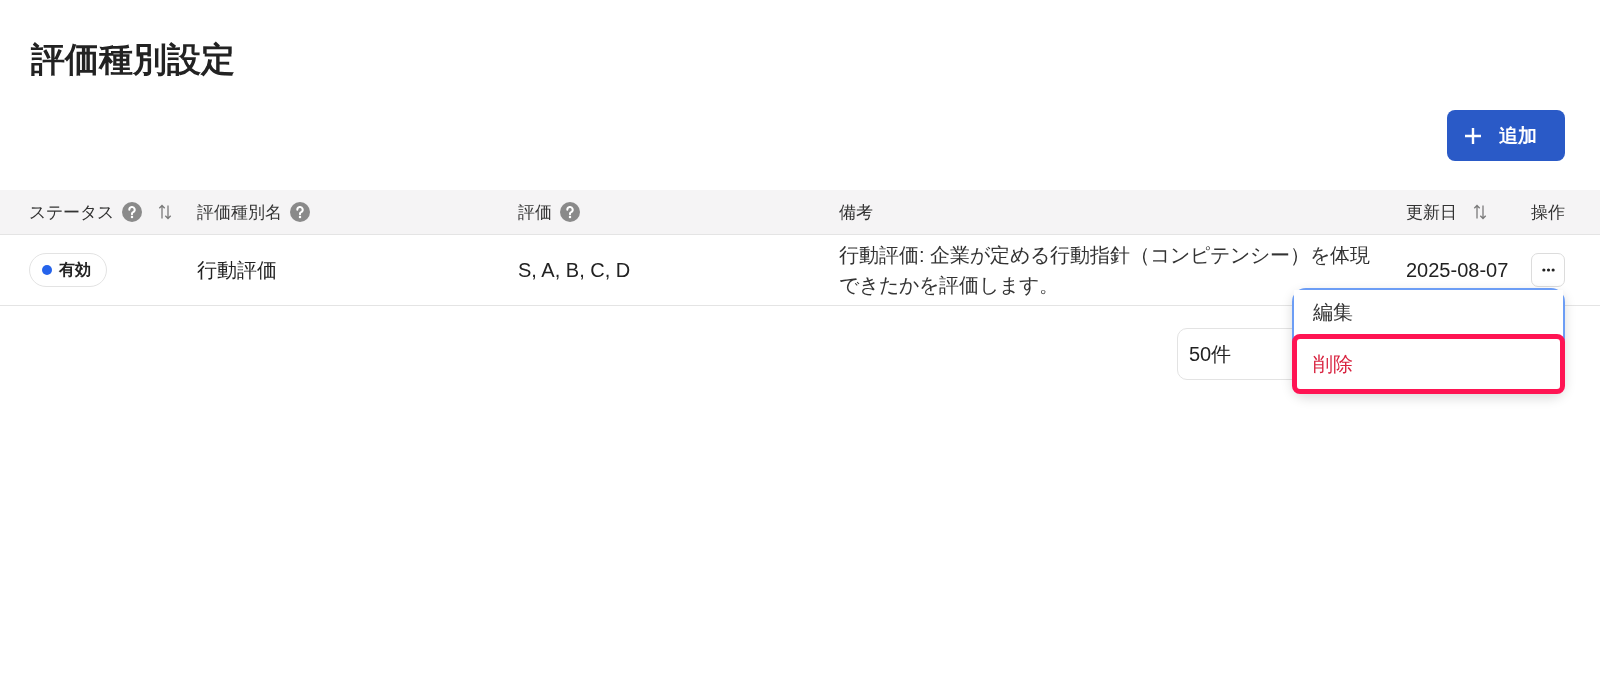  I want to click on column-header: ステータス, so click(113, 212).